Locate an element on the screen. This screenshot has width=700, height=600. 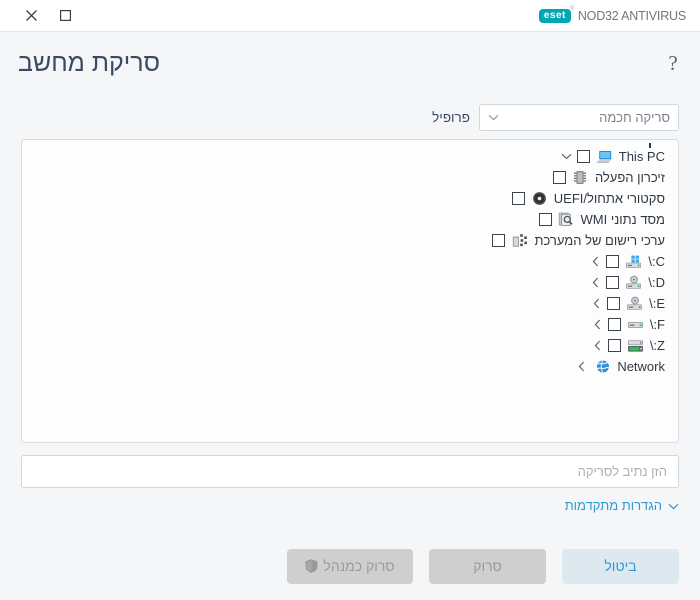
registry-icon is located at coordinates (519, 241).